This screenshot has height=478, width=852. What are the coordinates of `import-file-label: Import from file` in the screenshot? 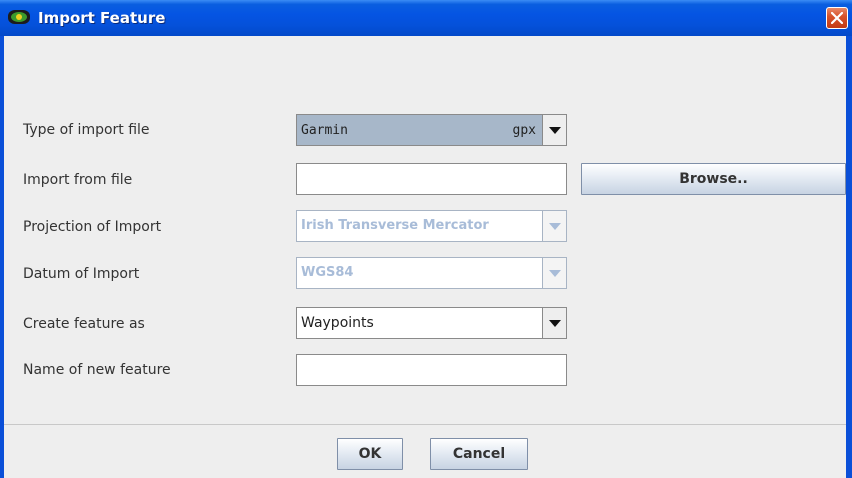 It's located at (78, 180).